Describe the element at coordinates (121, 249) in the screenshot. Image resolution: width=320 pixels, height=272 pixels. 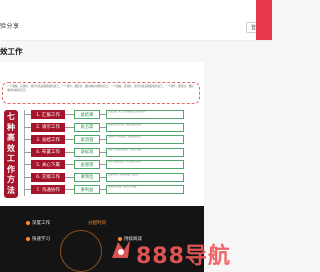
I see `rocket-icon` at that location.